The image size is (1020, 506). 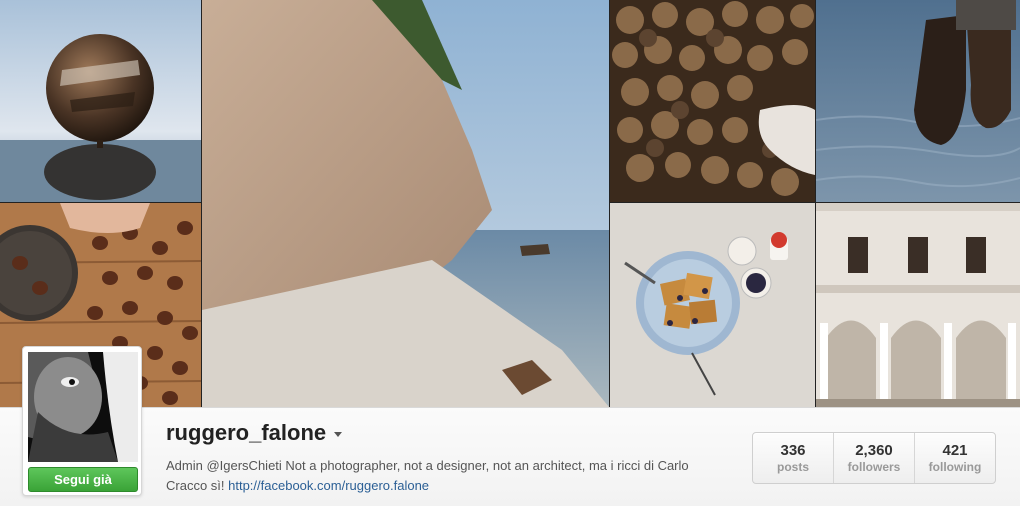 What do you see at coordinates (83, 407) in the screenshot?
I see `avatar` at bounding box center [83, 407].